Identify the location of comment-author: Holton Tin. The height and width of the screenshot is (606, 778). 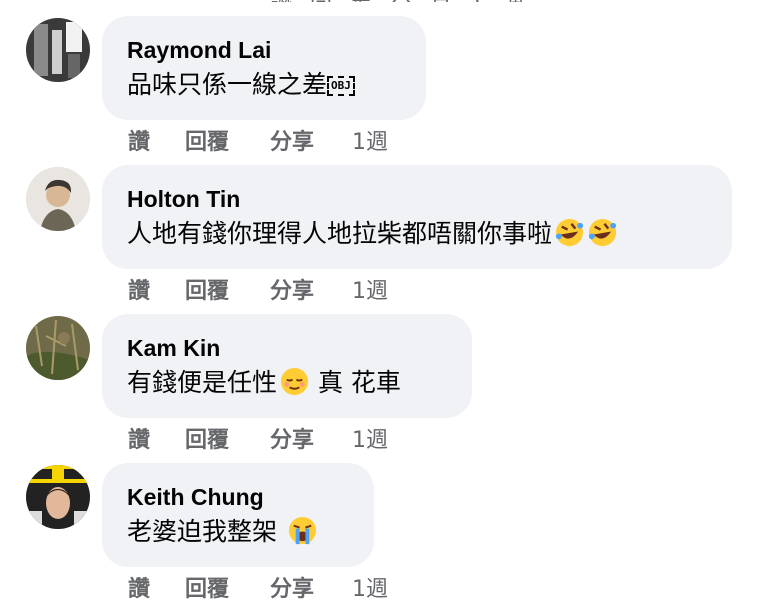
(417, 199).